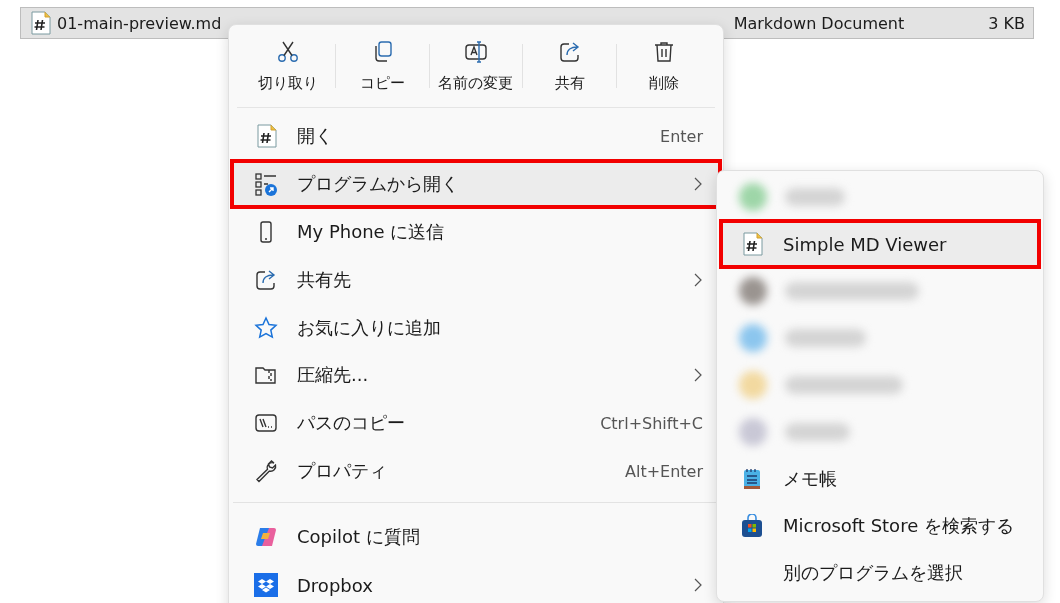  I want to click on menu-item: パスのコピー Ctrl+Shift+C, so click(476, 423).